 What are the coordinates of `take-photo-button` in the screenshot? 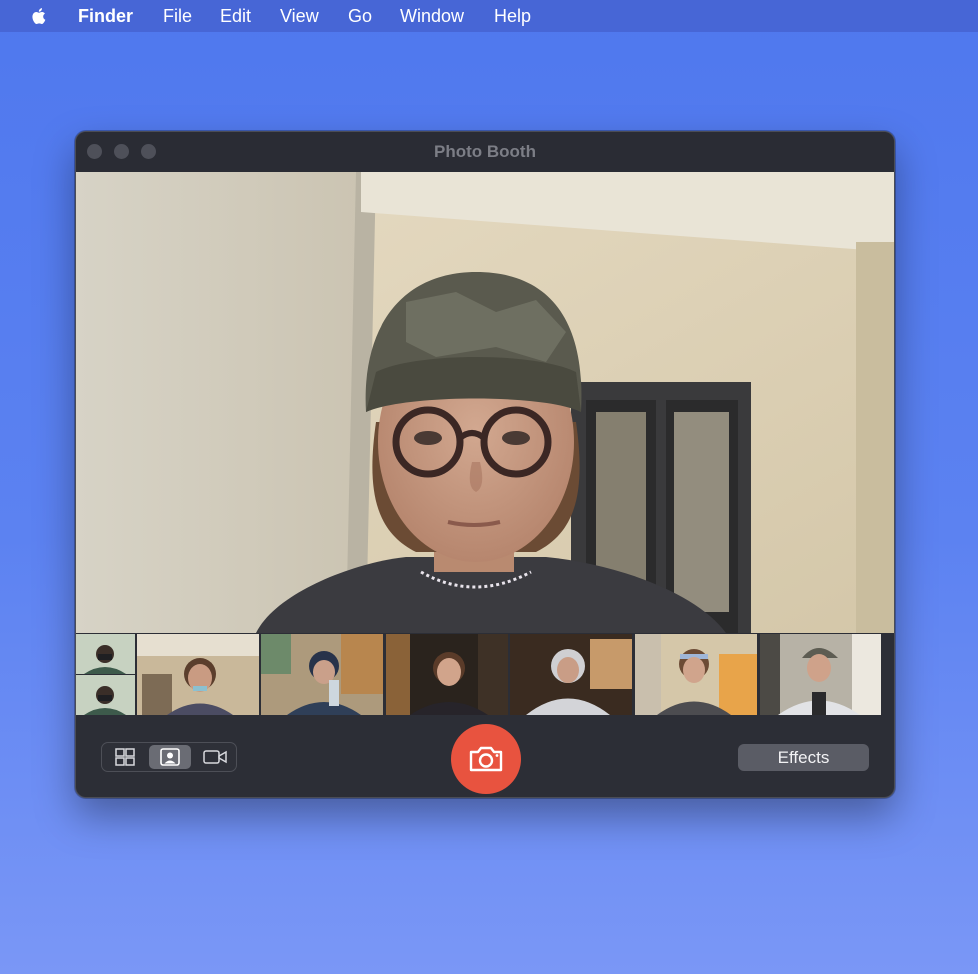 It's located at (486, 759).